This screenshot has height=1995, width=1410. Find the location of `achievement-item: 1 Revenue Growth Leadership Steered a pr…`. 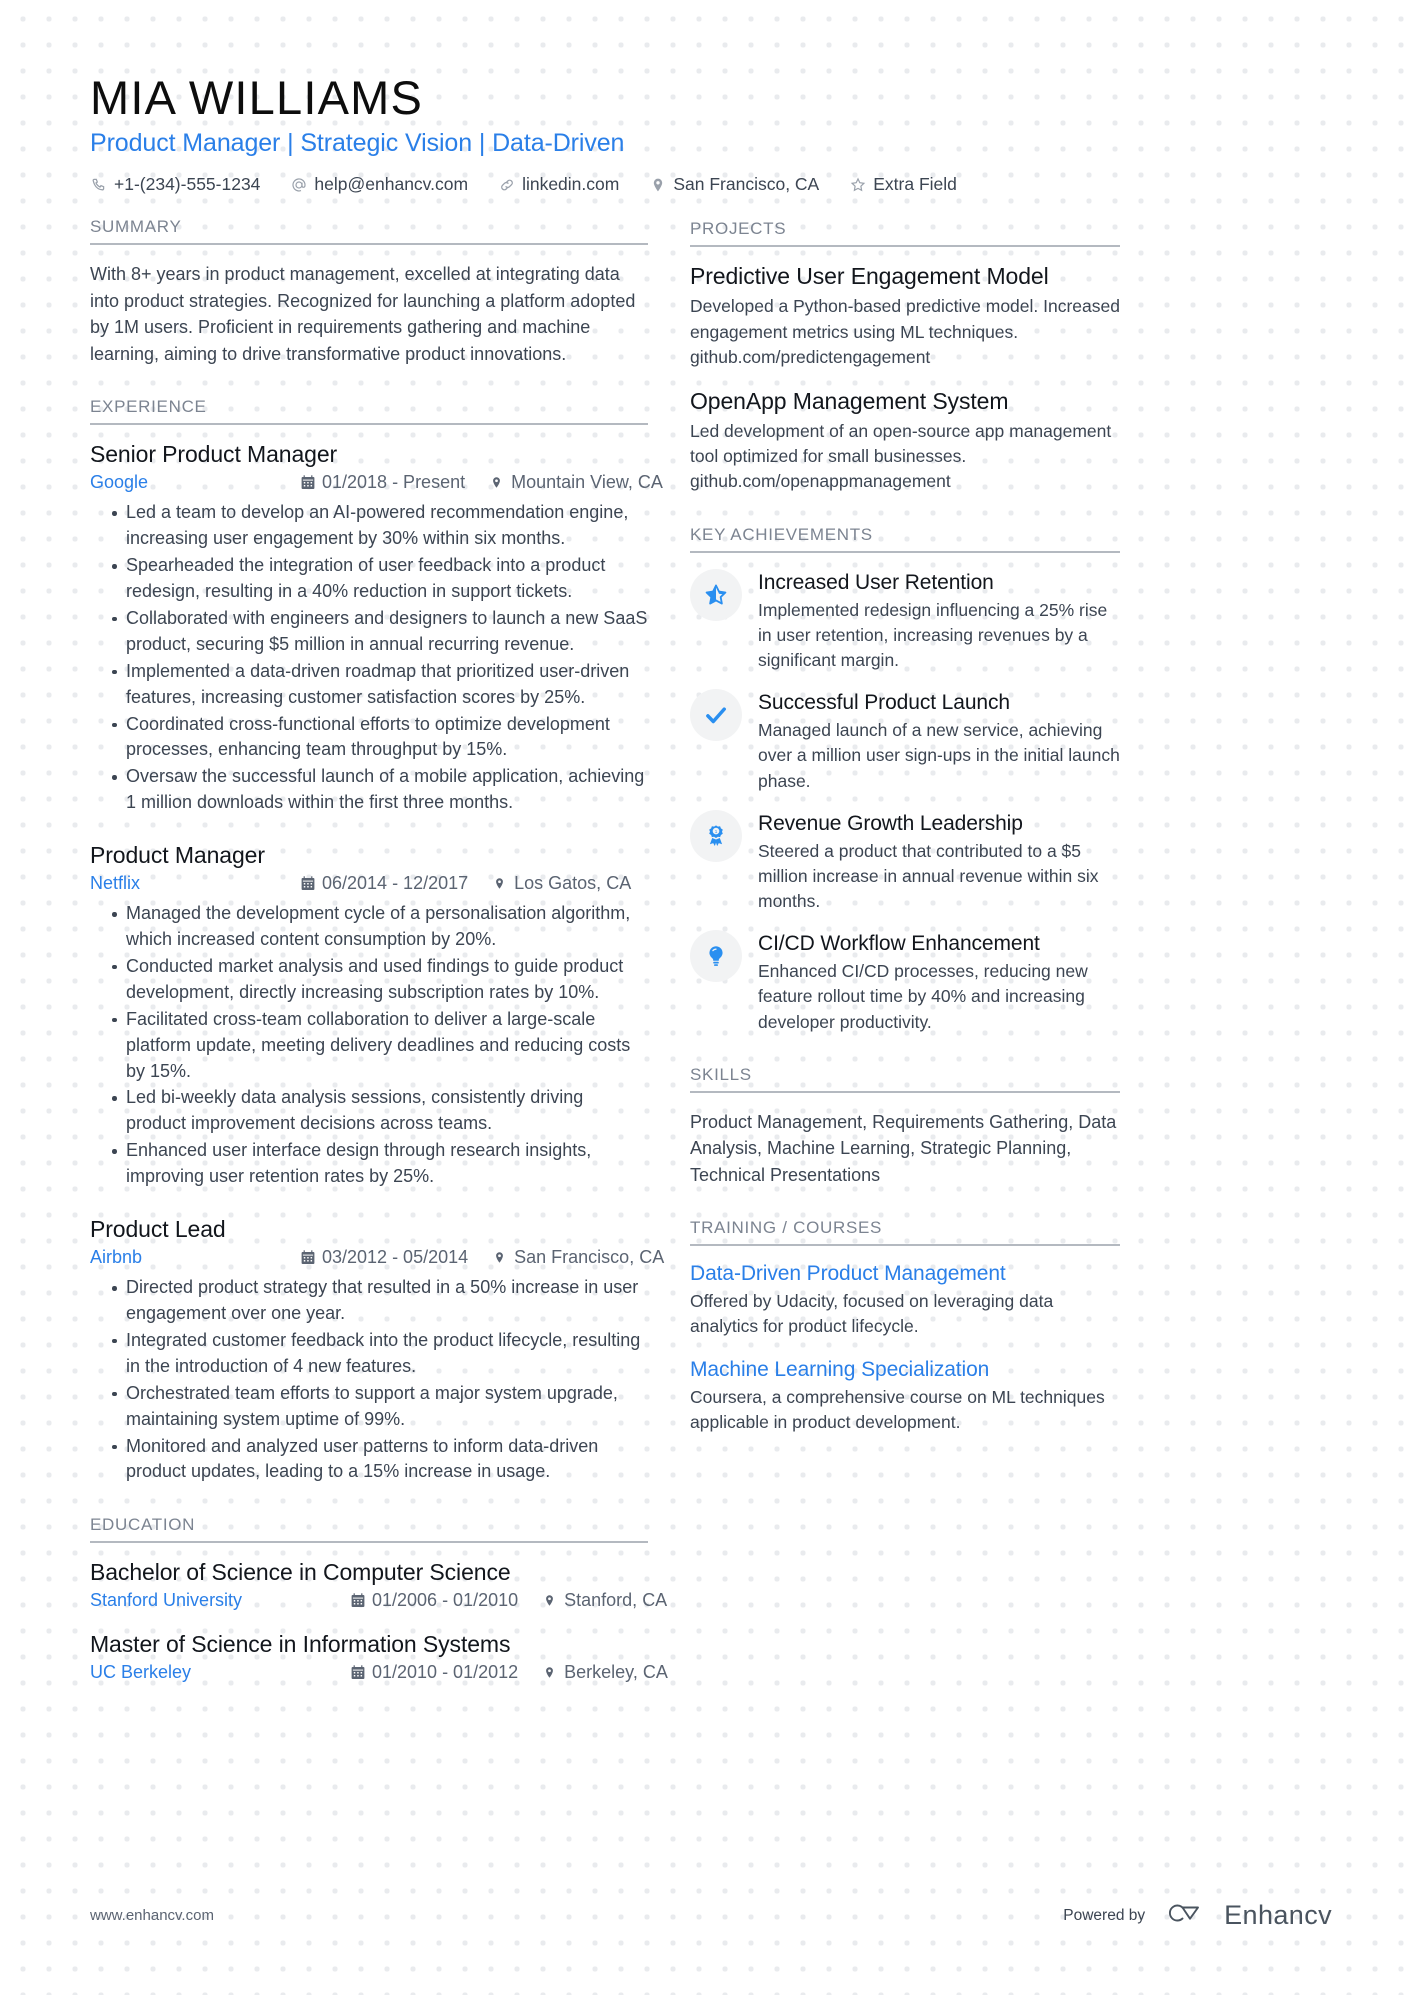

achievement-item: 1 Revenue Growth Leadership Steered a pr… is located at coordinates (905, 862).